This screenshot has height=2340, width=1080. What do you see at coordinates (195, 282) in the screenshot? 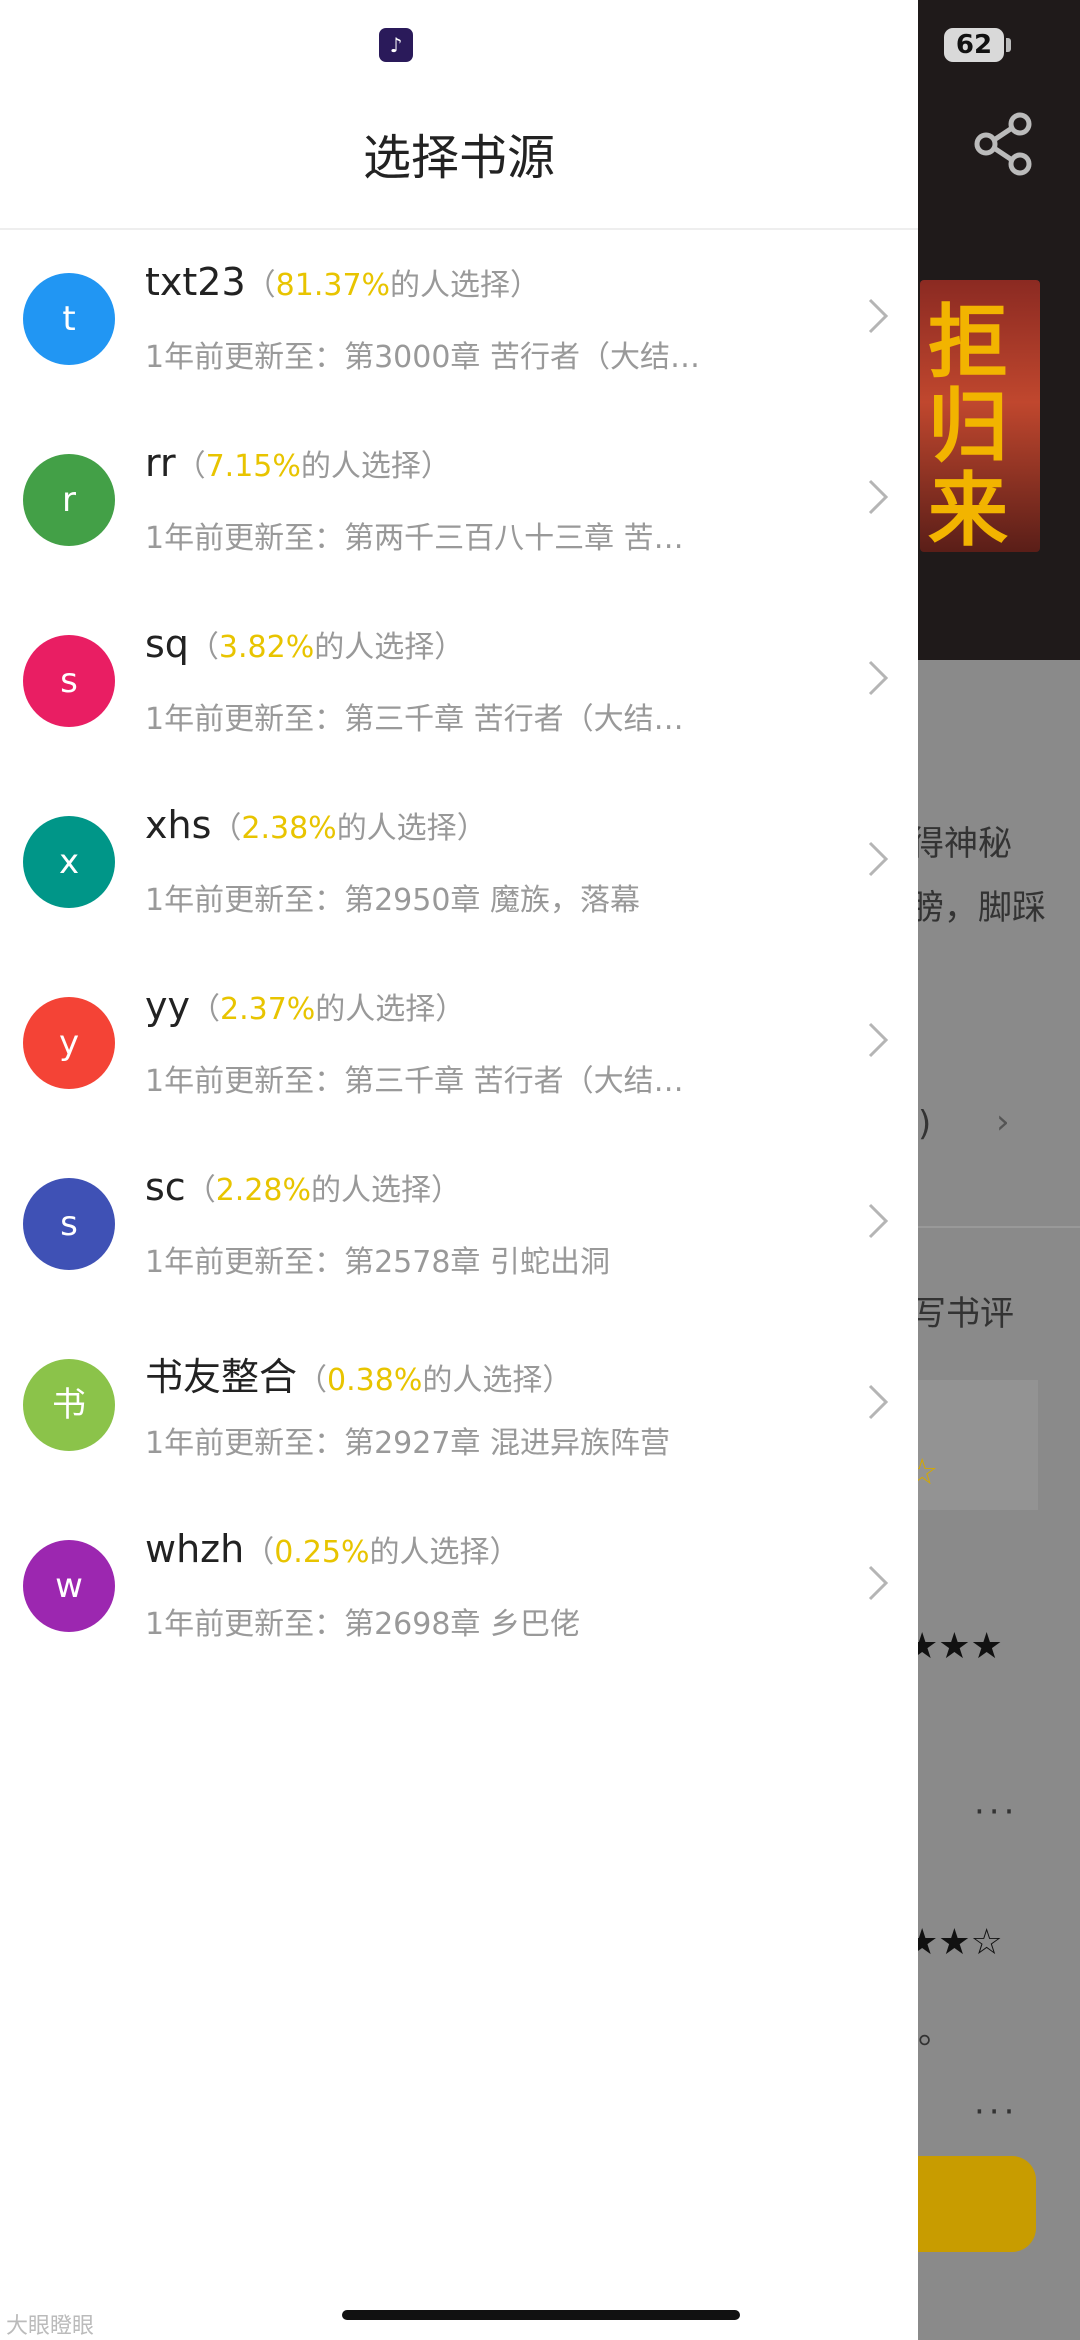
I see `source-name: txt23` at bounding box center [195, 282].